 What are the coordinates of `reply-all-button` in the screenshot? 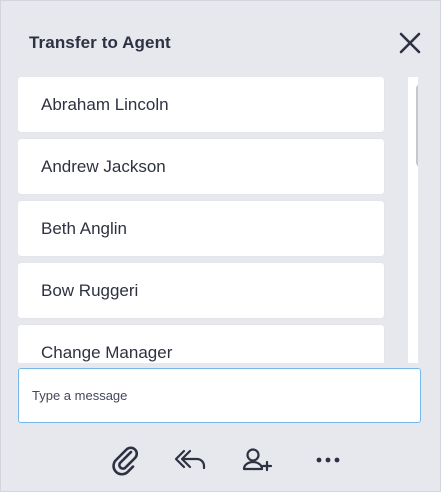 It's located at (190, 460).